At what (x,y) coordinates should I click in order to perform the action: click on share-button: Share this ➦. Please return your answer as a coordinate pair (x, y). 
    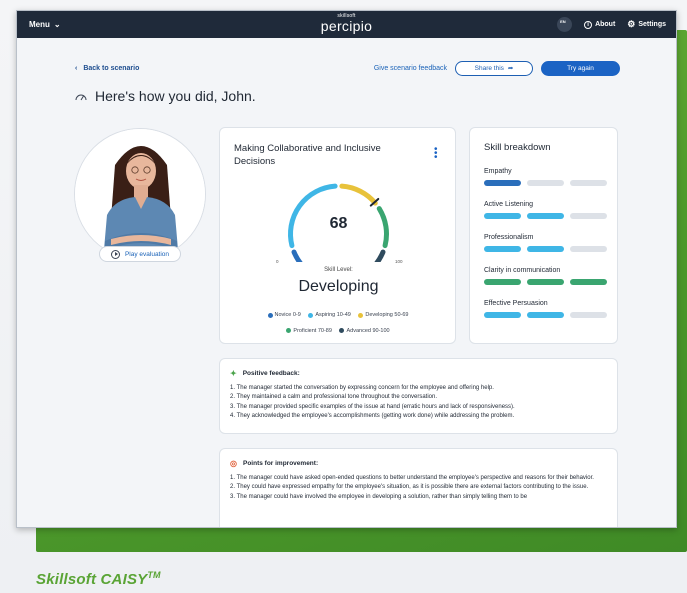
    Looking at the image, I should click on (494, 68).